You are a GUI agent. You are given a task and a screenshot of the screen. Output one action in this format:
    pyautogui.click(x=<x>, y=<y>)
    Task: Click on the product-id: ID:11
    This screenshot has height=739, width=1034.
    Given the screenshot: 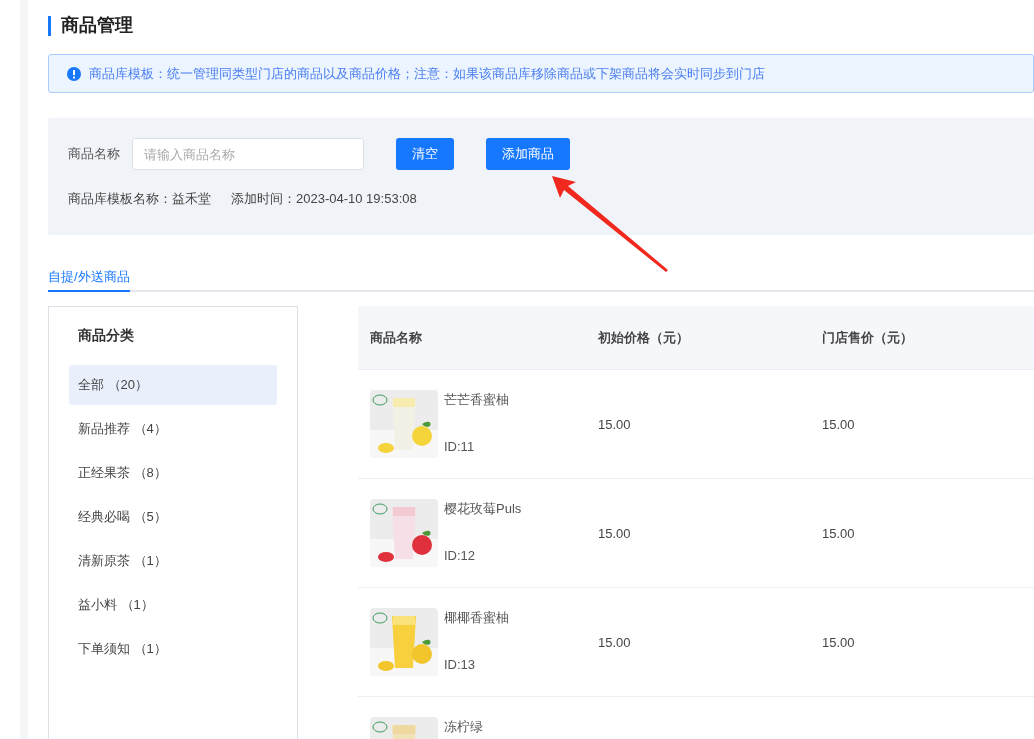 What is the action you would take?
    pyautogui.click(x=460, y=446)
    